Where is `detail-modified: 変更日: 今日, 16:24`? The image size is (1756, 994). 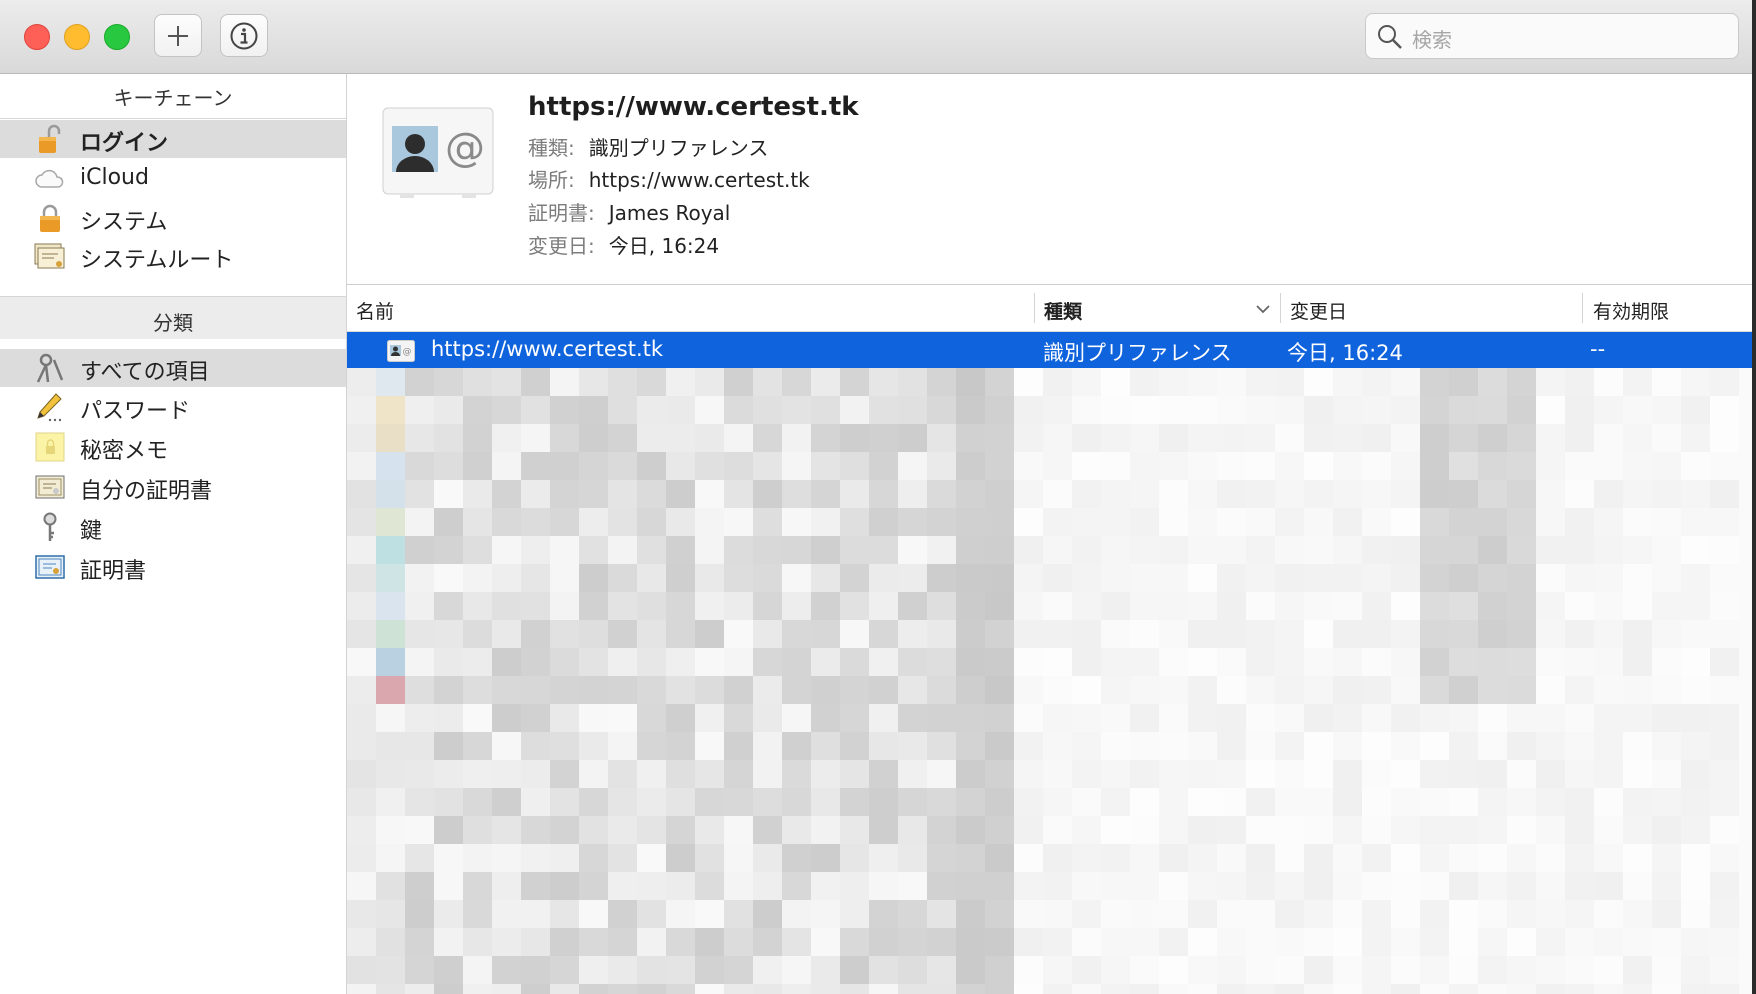
detail-modified: 変更日: 今日, 16:24 is located at coordinates (623, 244).